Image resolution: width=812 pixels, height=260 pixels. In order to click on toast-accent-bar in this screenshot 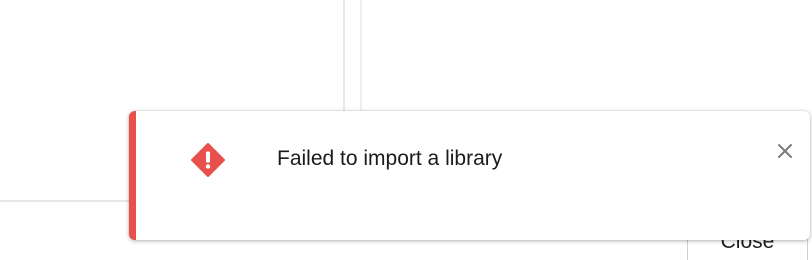, I will do `click(132, 175)`.